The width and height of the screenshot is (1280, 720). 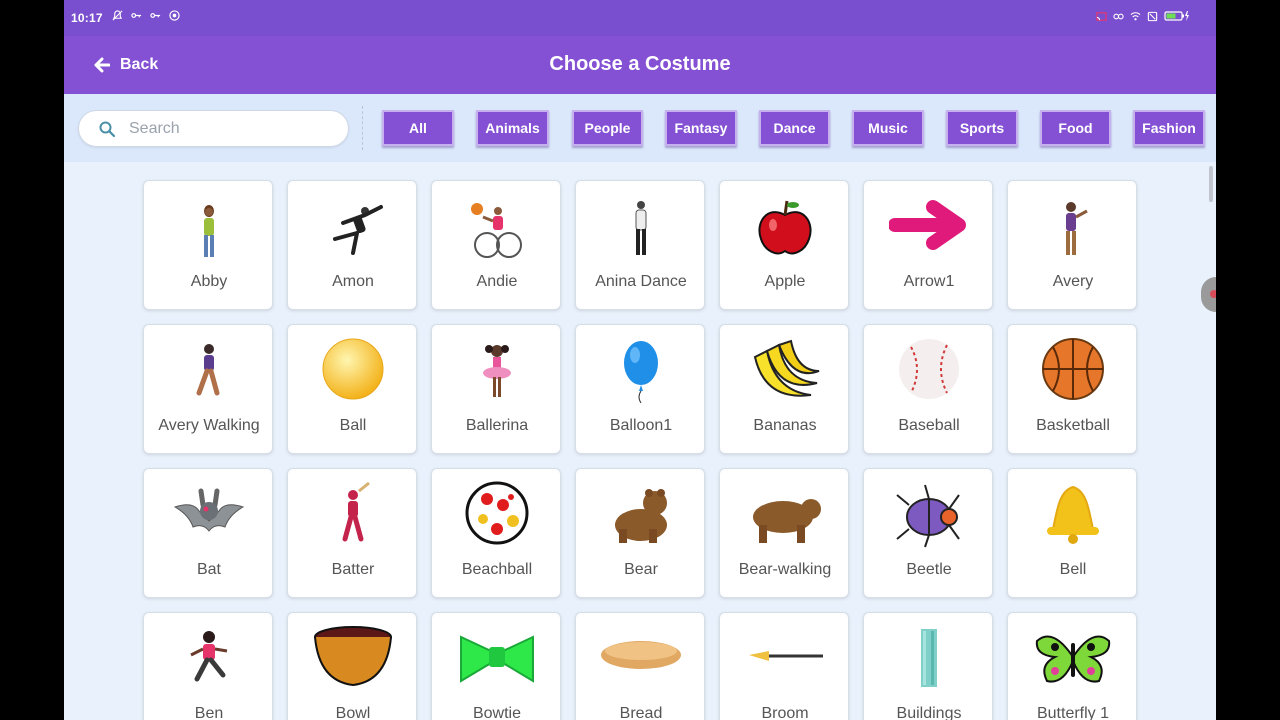 What do you see at coordinates (209, 425) in the screenshot?
I see `costume-name: Avery Walking` at bounding box center [209, 425].